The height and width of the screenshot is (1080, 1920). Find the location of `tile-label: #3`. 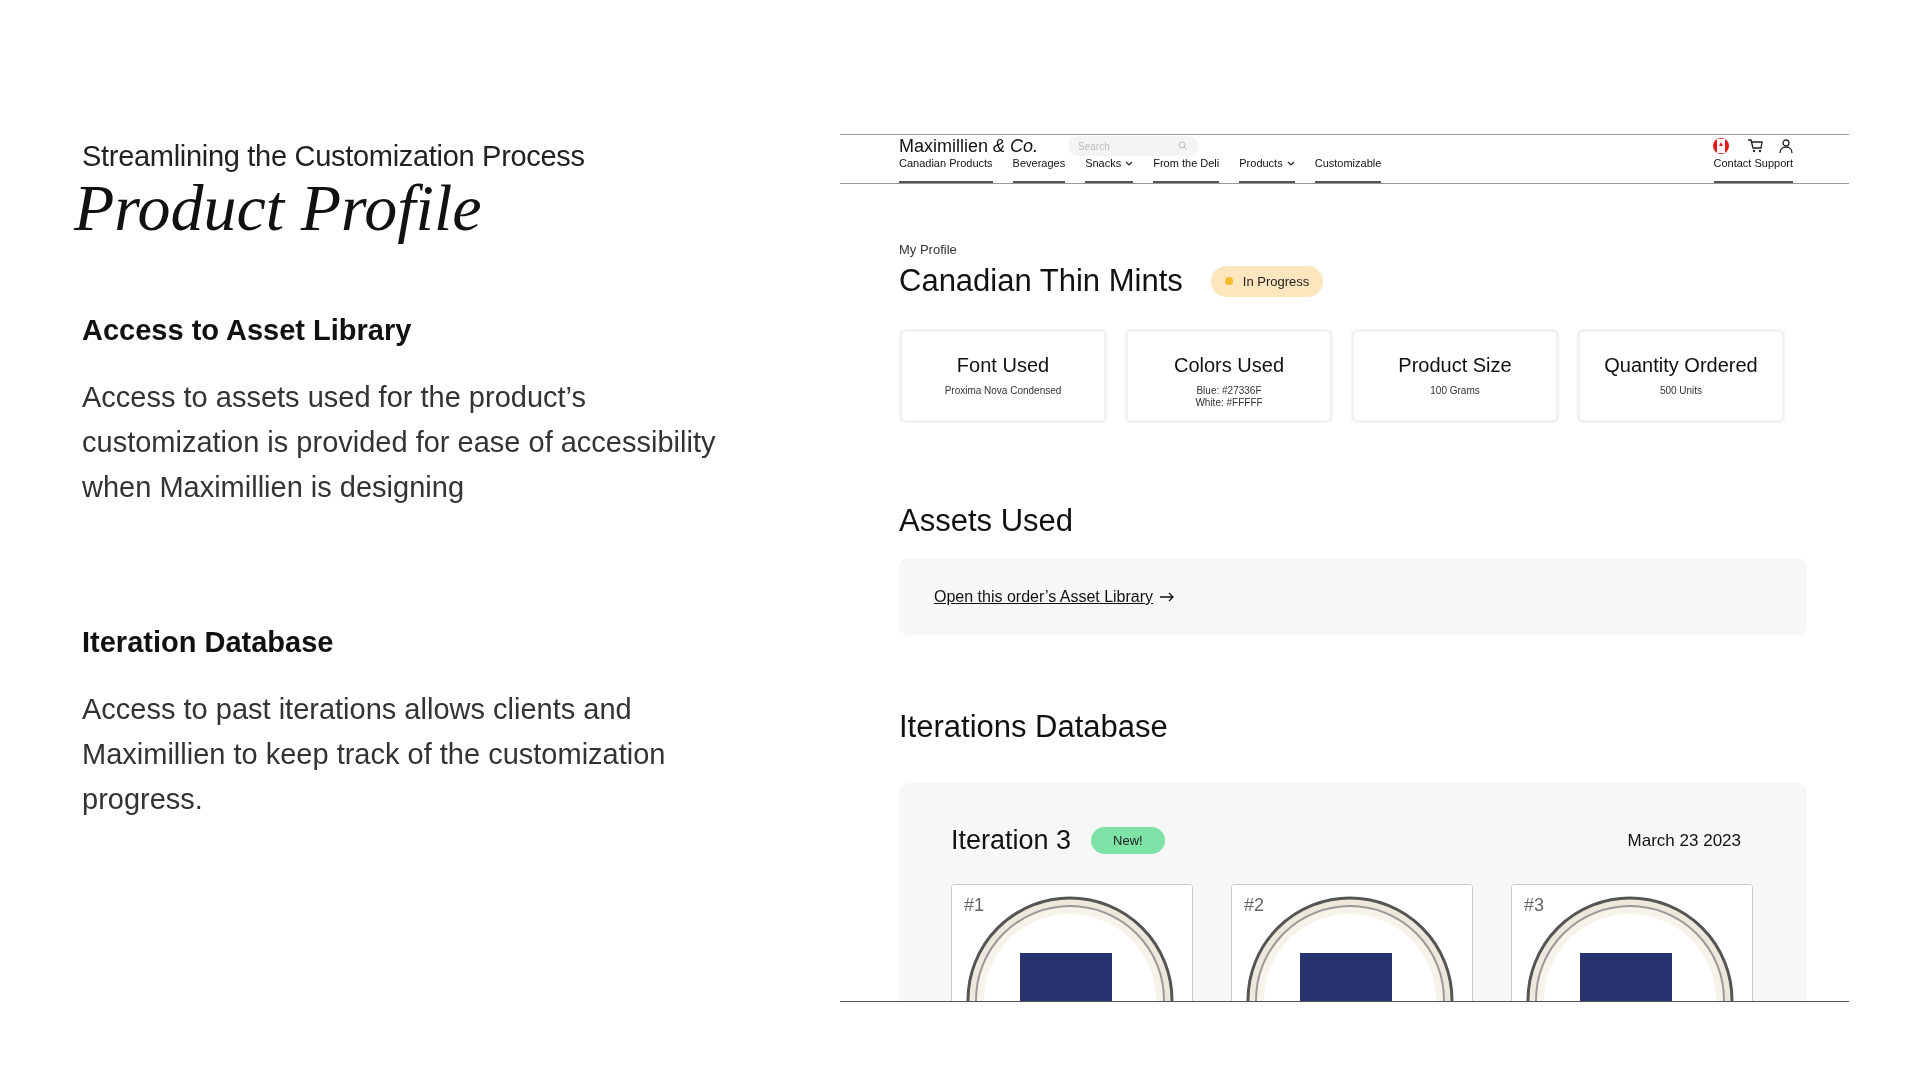

tile-label: #3 is located at coordinates (1534, 905).